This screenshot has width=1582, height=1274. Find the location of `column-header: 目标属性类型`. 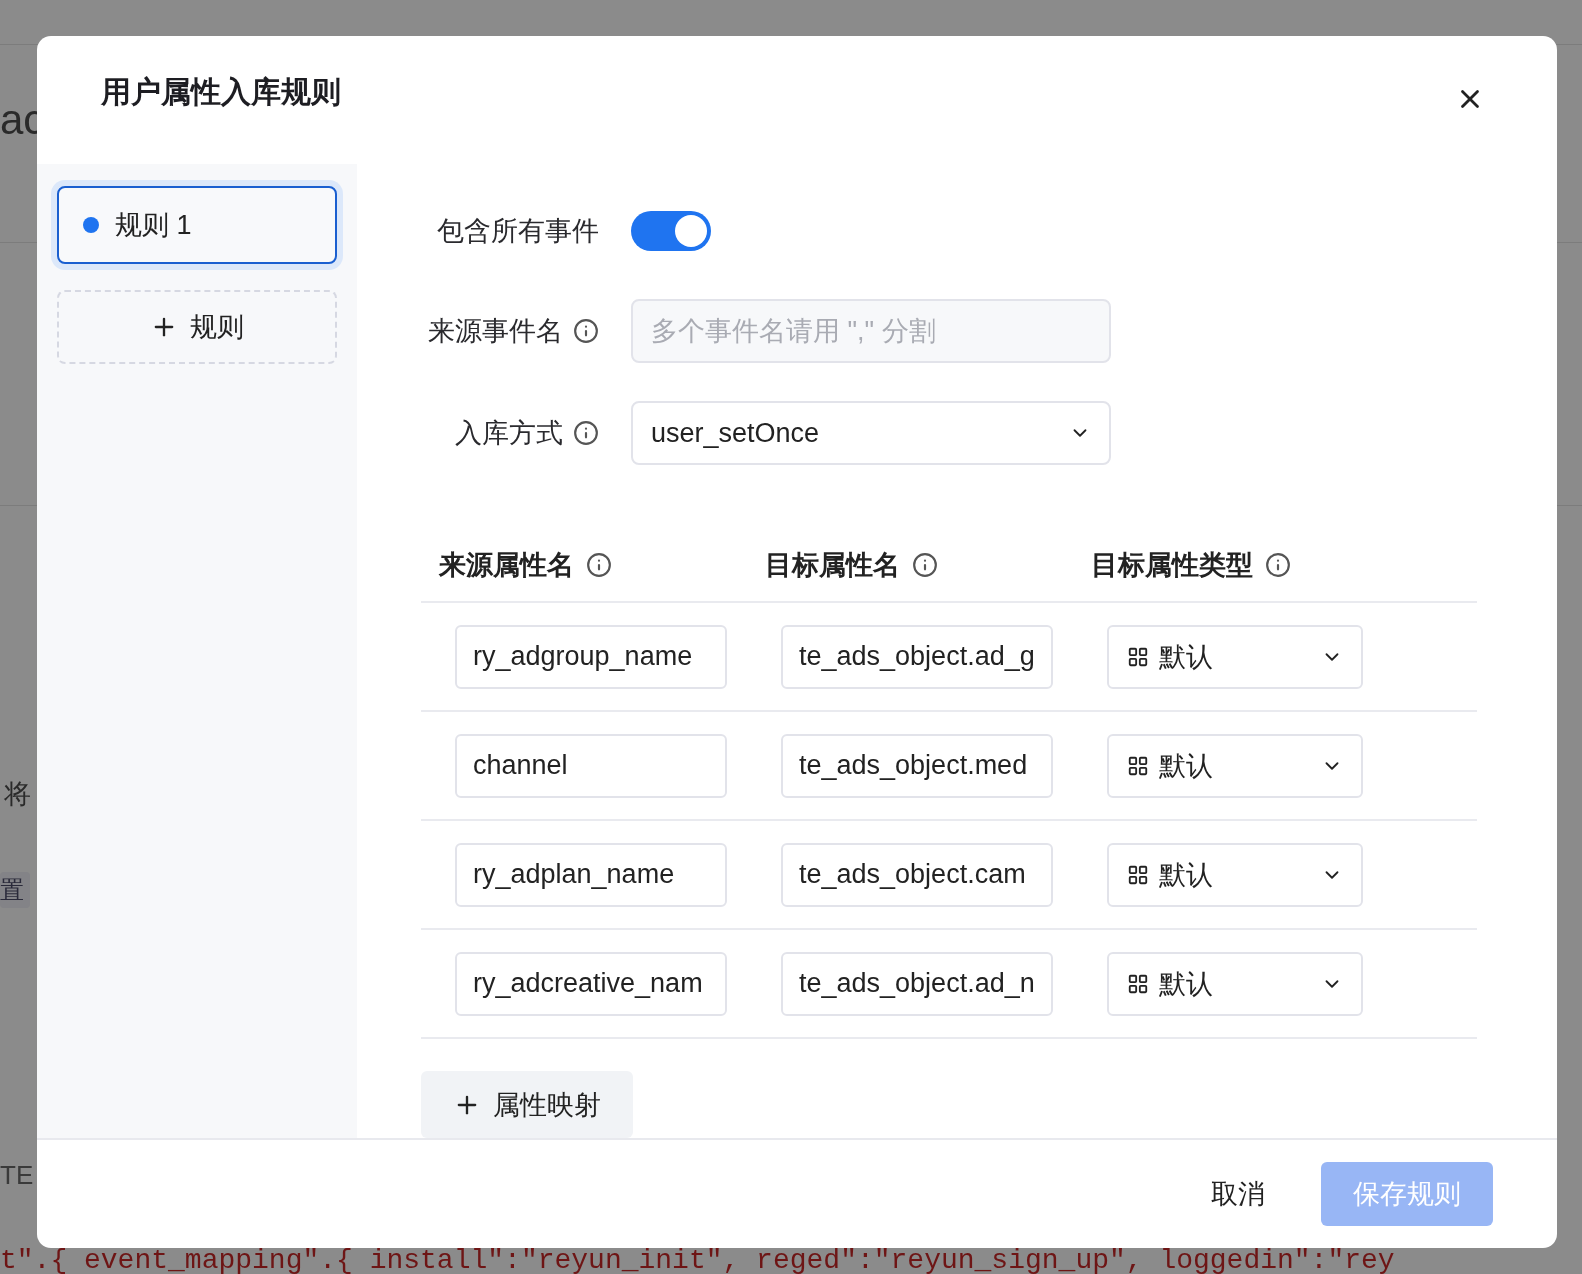

column-header: 目标属性类型 is located at coordinates (1172, 566).